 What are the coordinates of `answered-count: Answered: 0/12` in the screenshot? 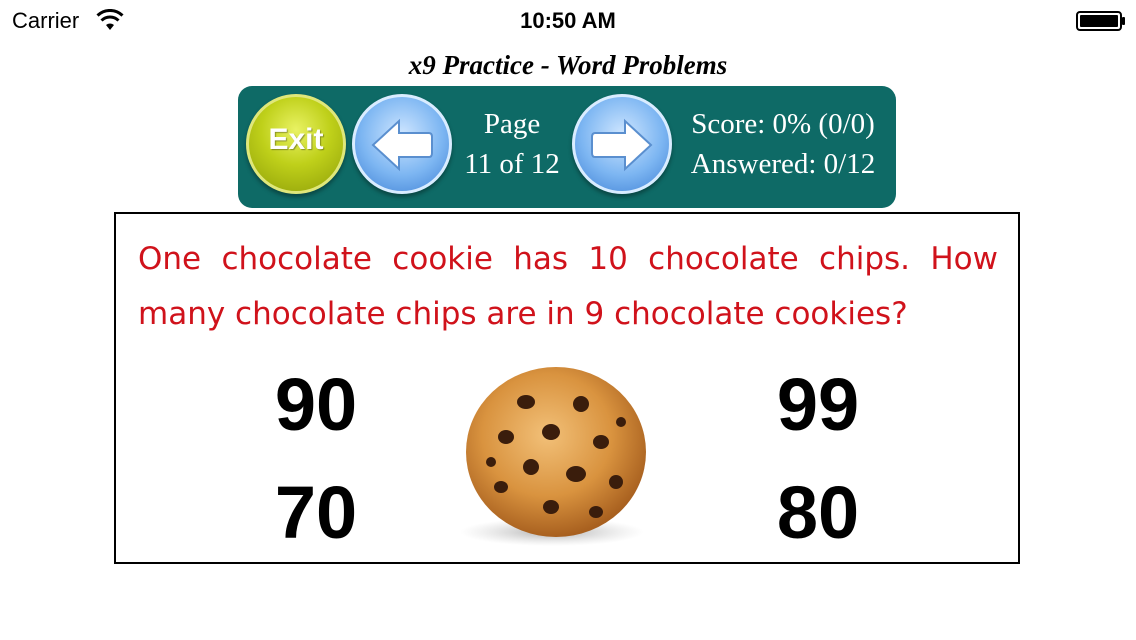 It's located at (783, 164).